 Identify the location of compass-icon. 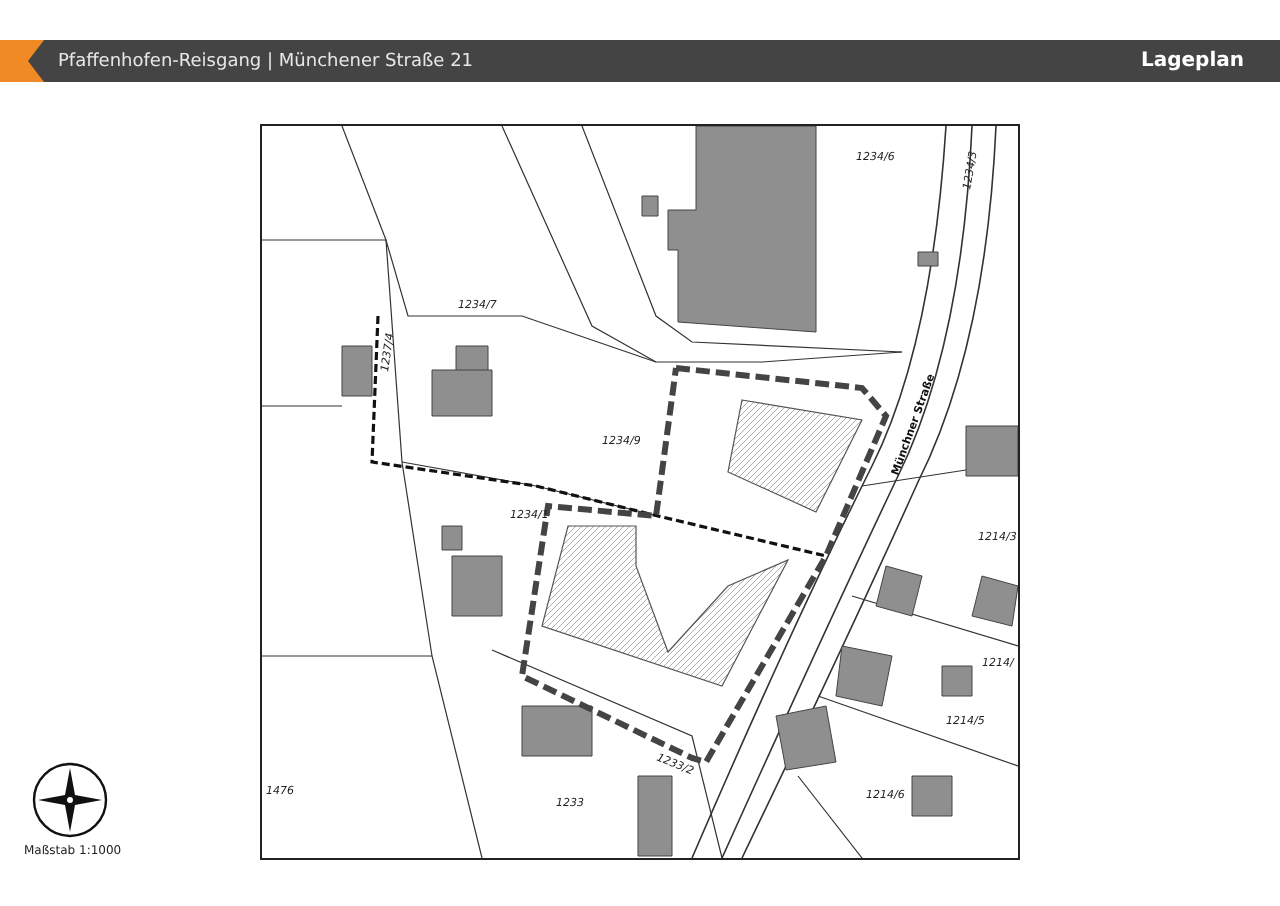
(70, 800).